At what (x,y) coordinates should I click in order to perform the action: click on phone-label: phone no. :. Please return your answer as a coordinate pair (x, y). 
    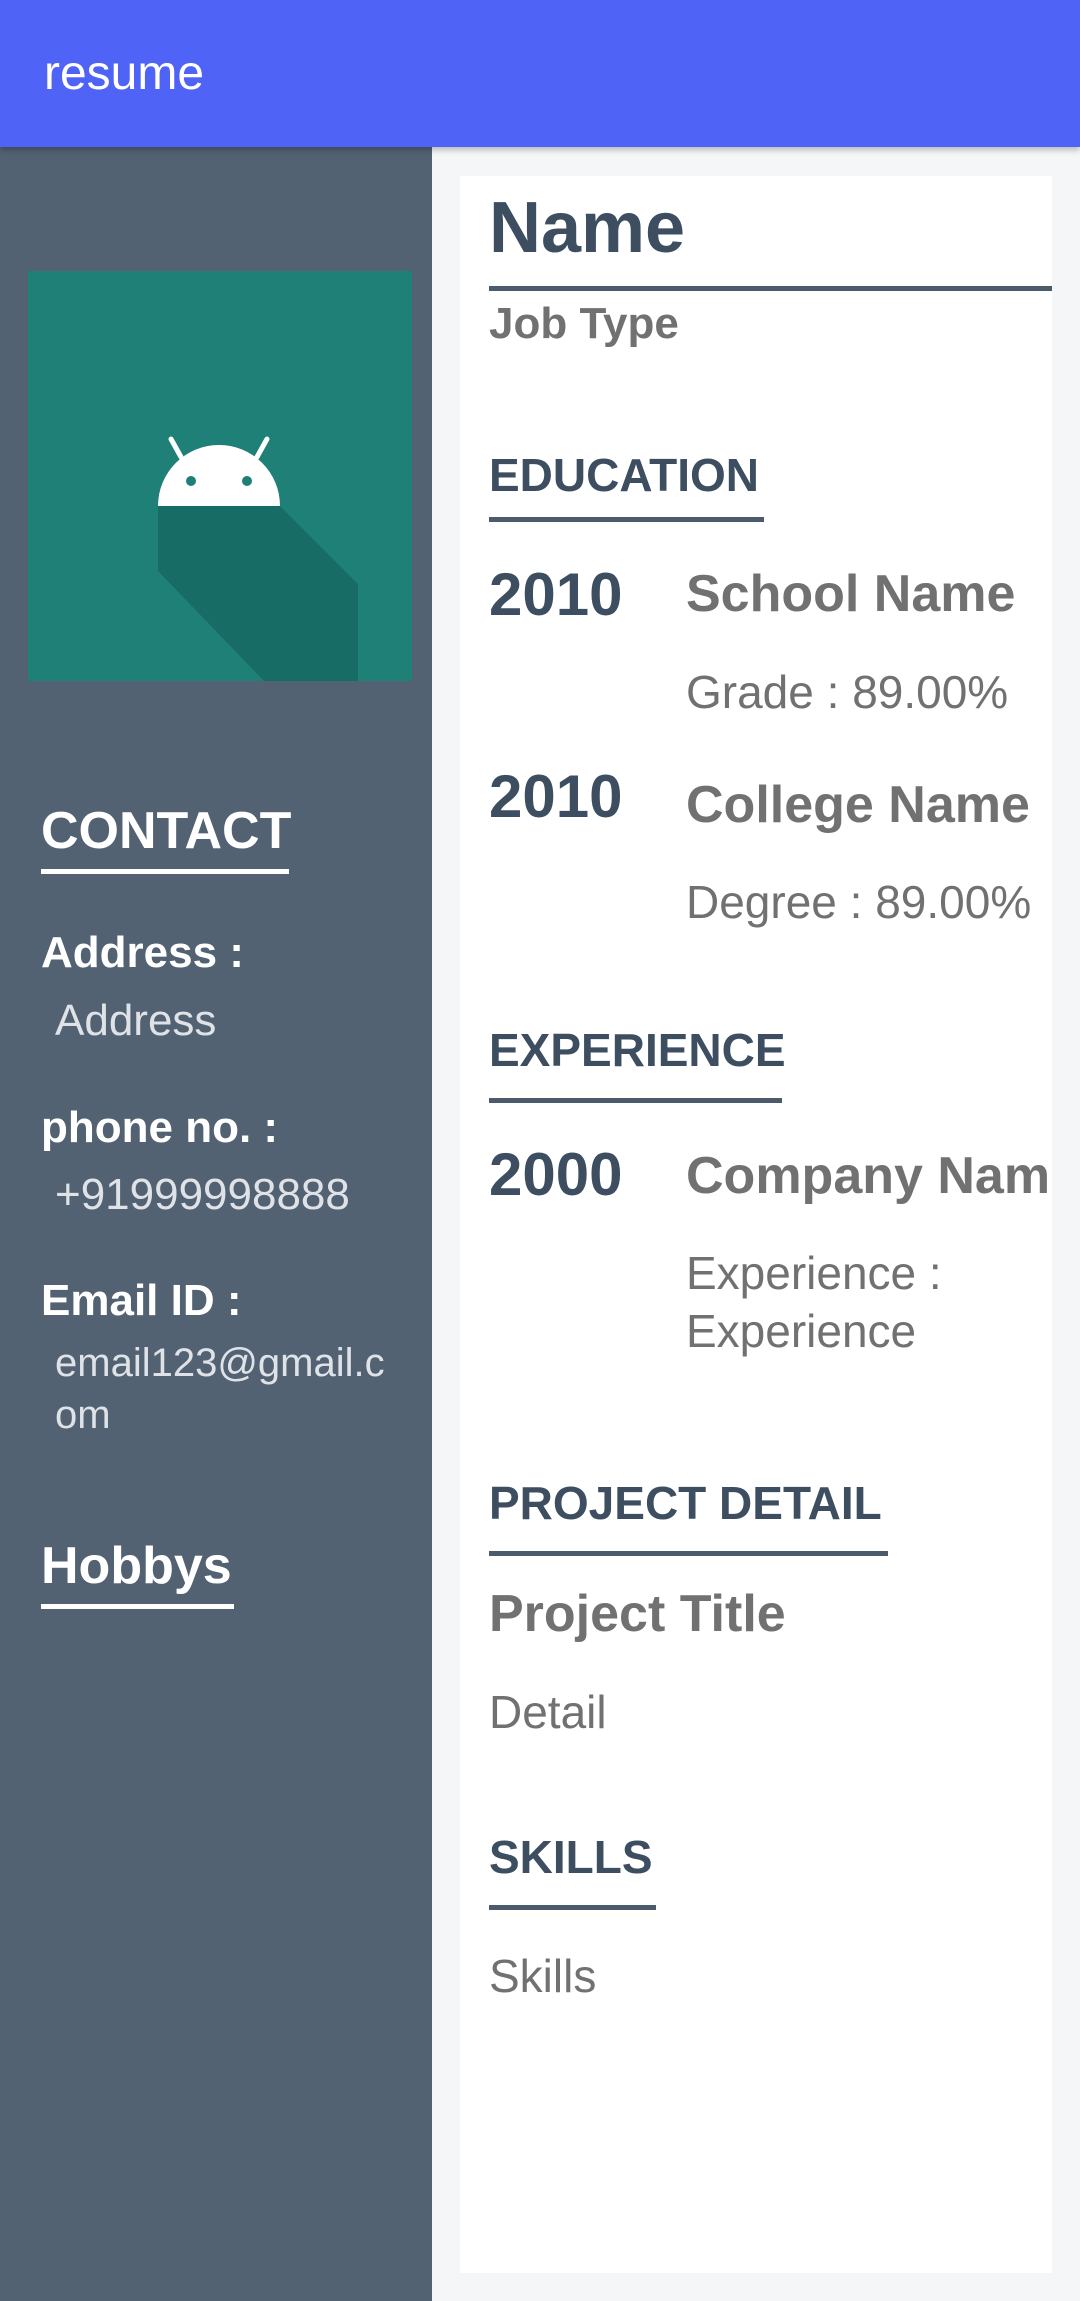
    Looking at the image, I should click on (160, 1127).